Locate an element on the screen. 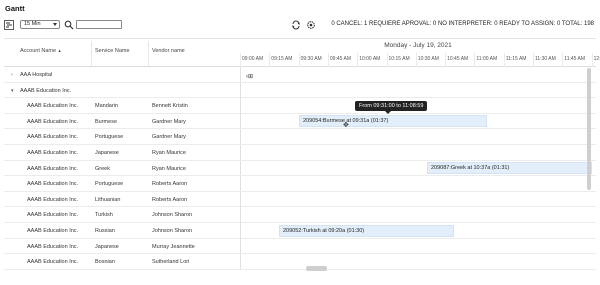  timeline-tick: 09:15 AM is located at coordinates (282, 59).